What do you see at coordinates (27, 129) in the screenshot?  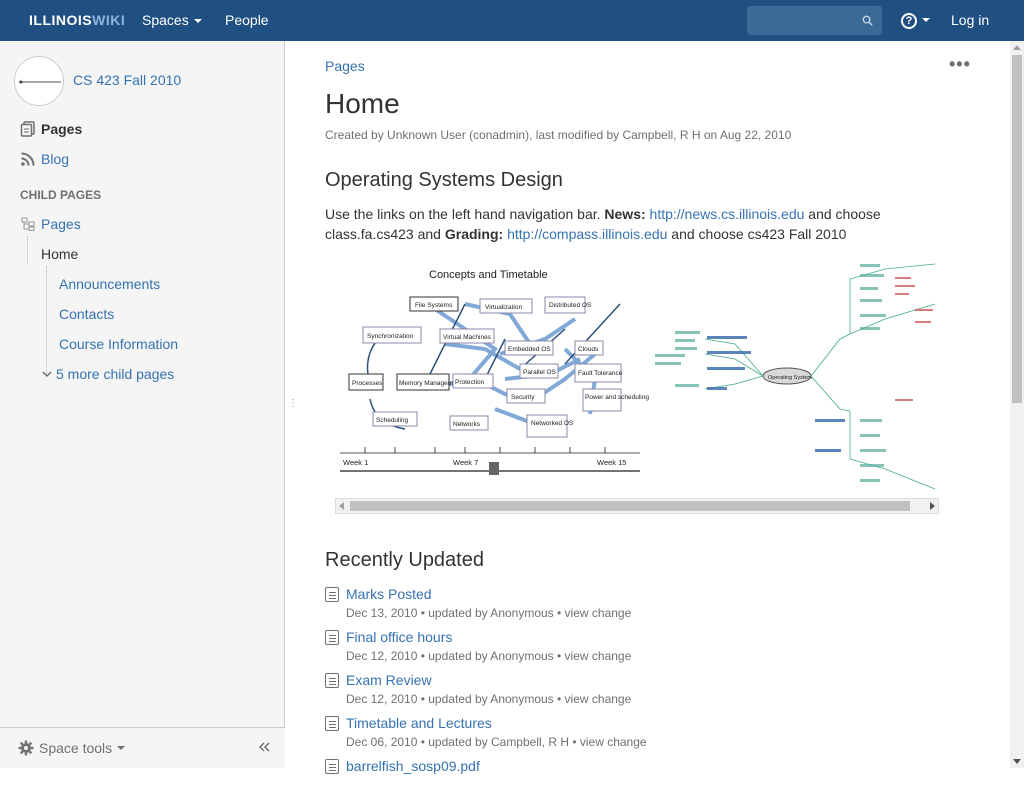 I see `pages-icon` at bounding box center [27, 129].